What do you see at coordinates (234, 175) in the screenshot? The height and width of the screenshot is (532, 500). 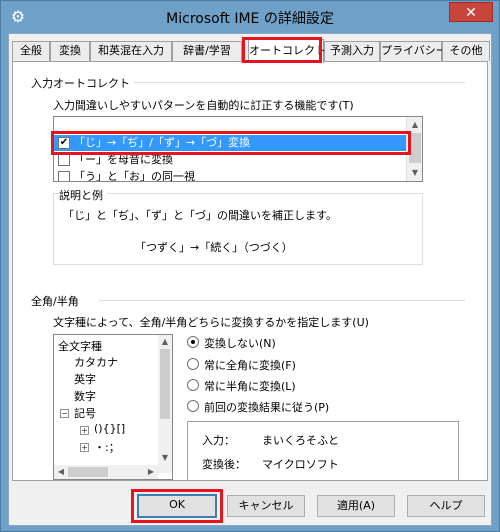 I see `list-item: 「う」と「お」の同一視` at bounding box center [234, 175].